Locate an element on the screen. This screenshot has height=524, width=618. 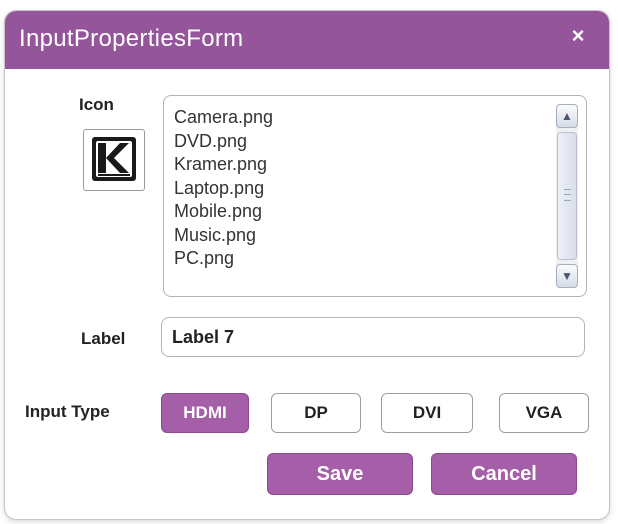
list-item: Camera.png is located at coordinates (223, 118).